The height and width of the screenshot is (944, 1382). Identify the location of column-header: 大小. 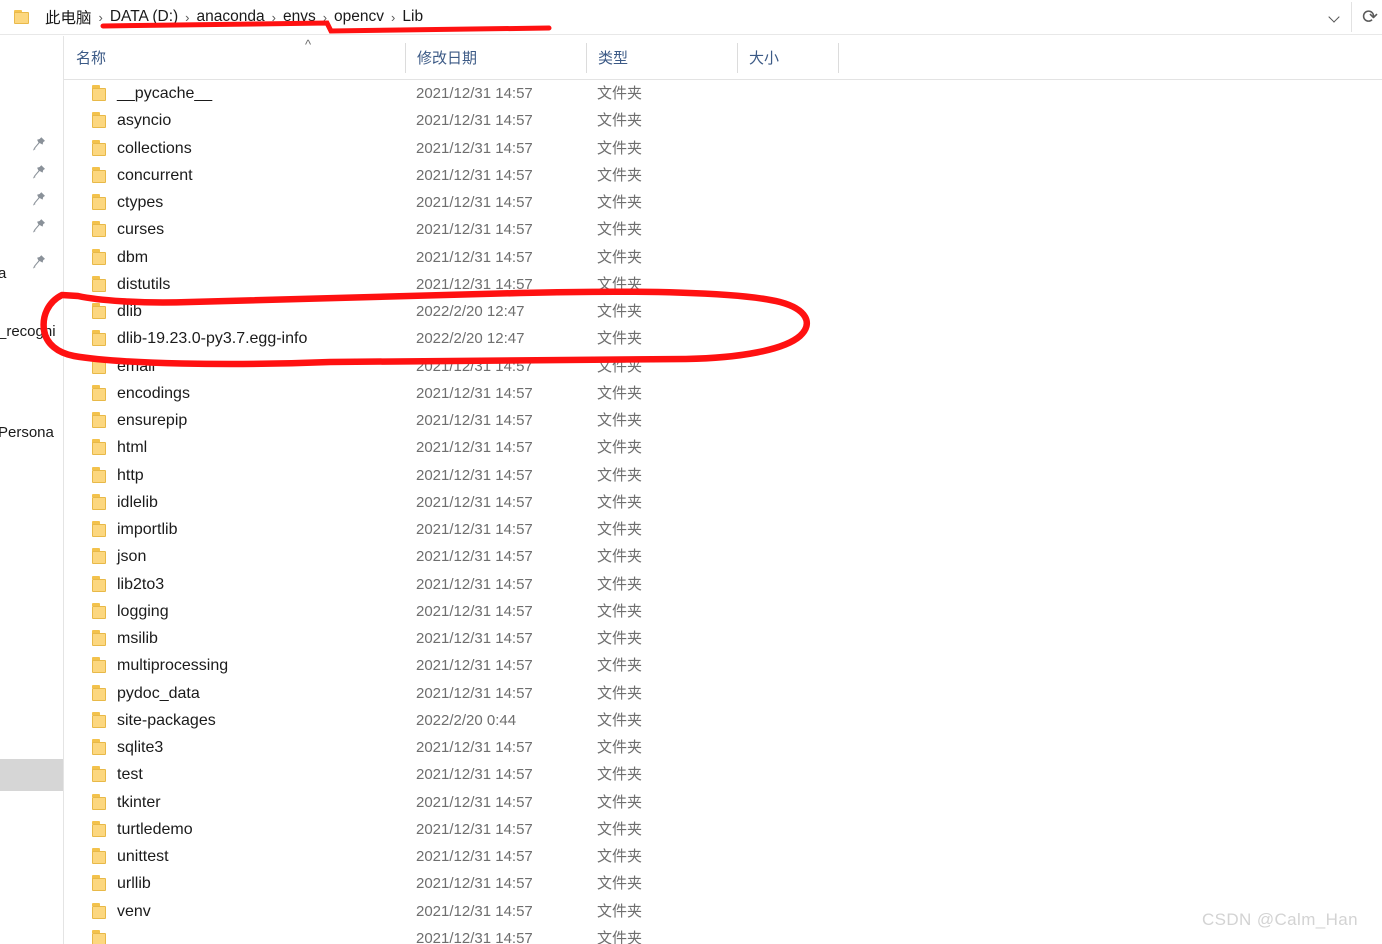
(787, 57).